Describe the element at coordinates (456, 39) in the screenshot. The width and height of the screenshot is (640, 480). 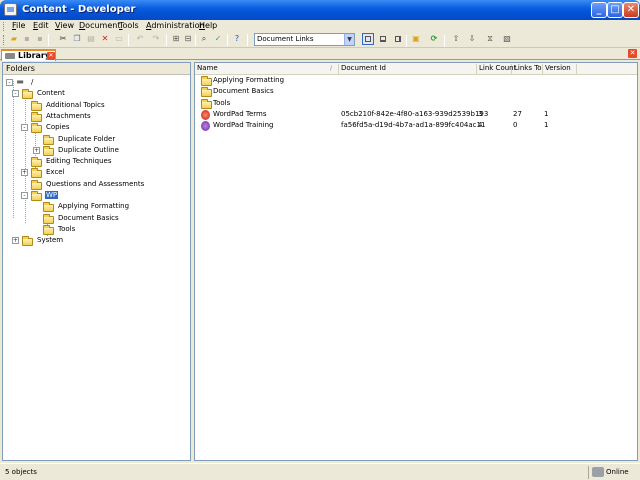
I see `check-in-icon: ⇧` at that location.